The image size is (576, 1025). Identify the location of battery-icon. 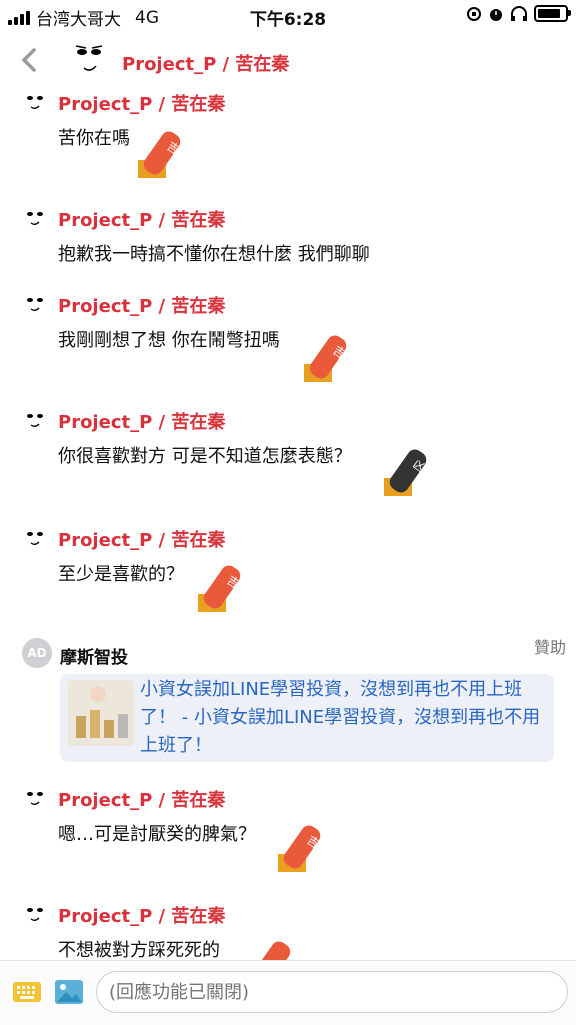
(552, 13).